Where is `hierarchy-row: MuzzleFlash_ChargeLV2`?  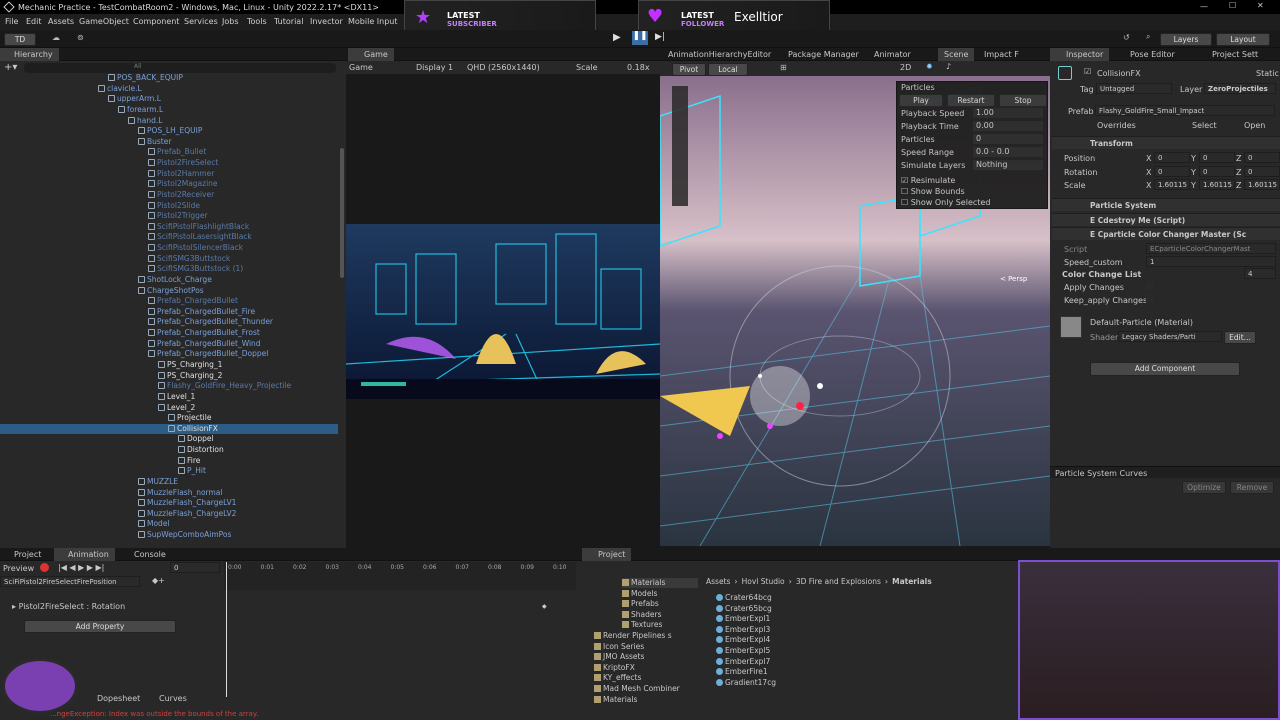
hierarchy-row: MuzzleFlash_ChargeLV2 is located at coordinates (169, 514).